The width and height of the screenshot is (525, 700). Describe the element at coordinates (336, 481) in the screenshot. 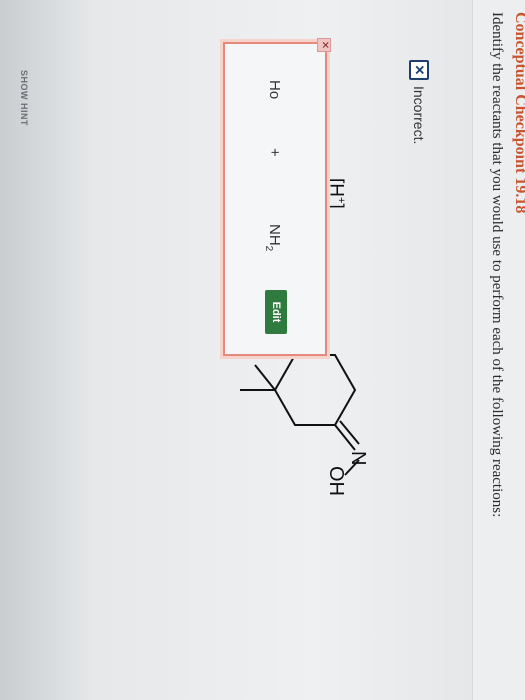

I see `product-hydroxyl: OH` at that location.